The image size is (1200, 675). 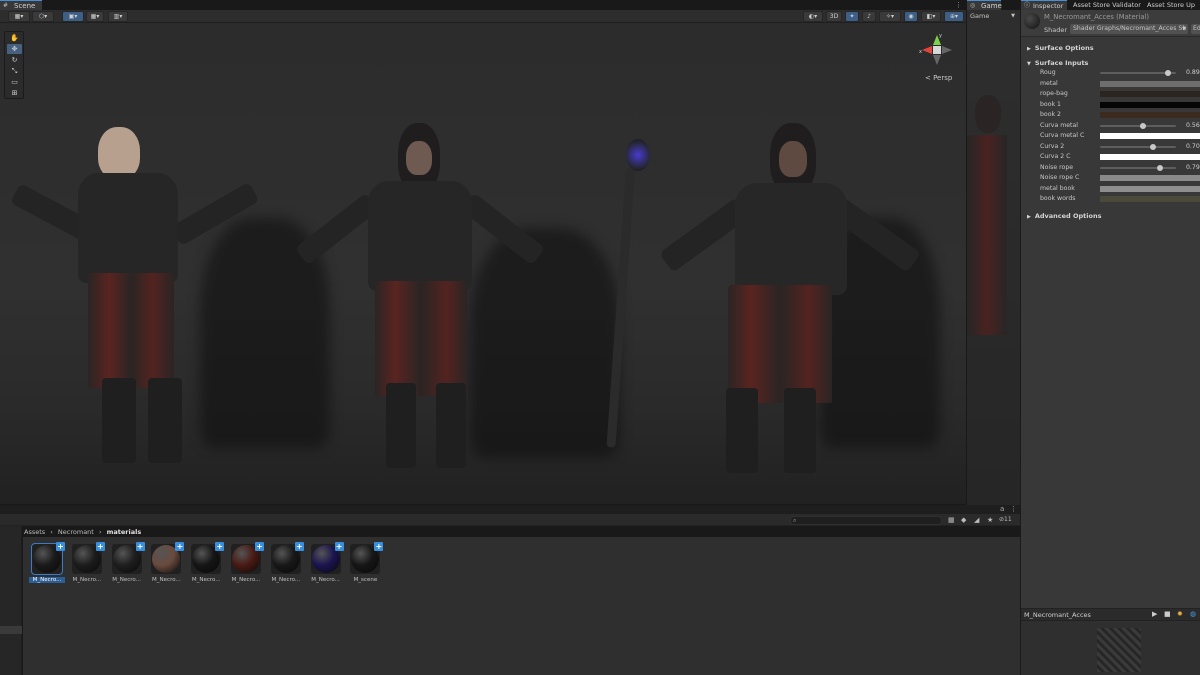 What do you see at coordinates (1193, 146) in the screenshot?
I see `property-value: 0.70` at bounding box center [1193, 146].